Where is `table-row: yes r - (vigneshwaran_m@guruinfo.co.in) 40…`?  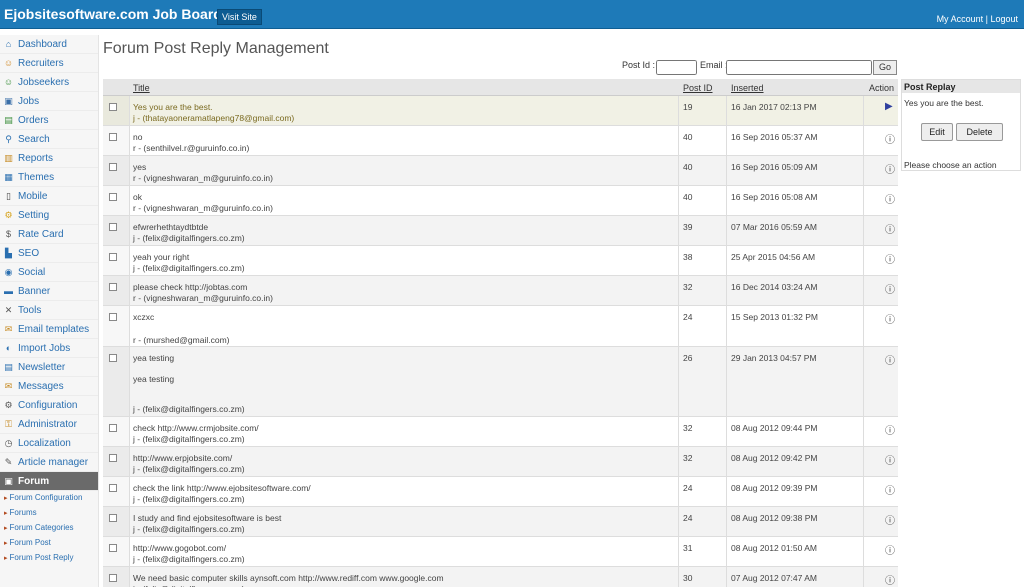
table-row: yes r - (vigneshwaran_m@guruinfo.co.in) 40… is located at coordinates (500, 171).